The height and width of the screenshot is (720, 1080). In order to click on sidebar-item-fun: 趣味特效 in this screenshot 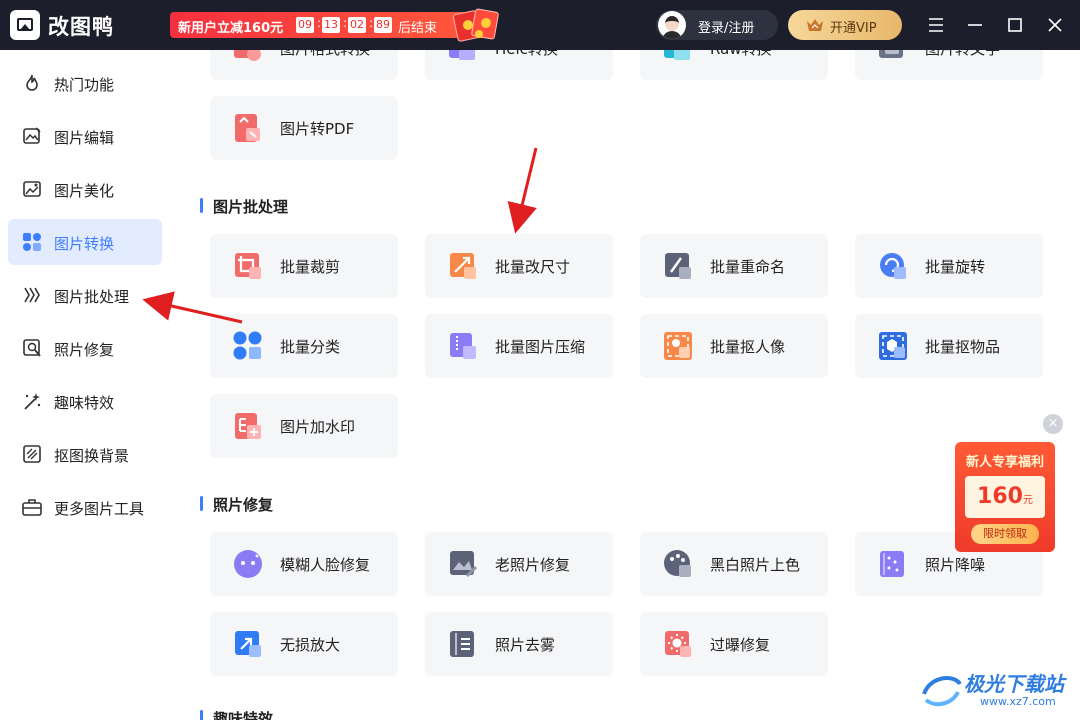, I will do `click(85, 401)`.